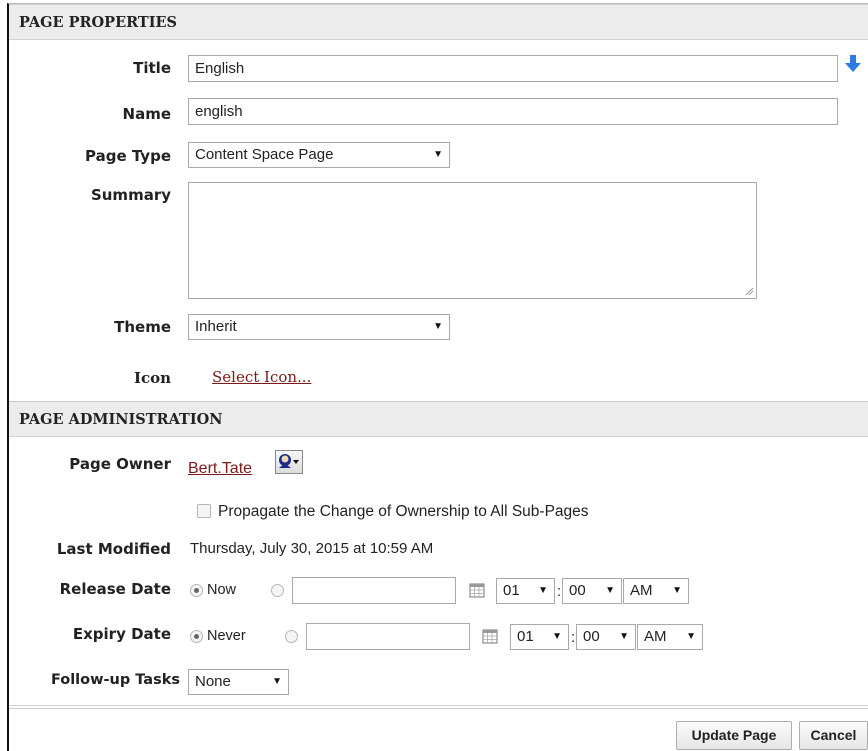  I want to click on release-now-label: Now, so click(222, 590).